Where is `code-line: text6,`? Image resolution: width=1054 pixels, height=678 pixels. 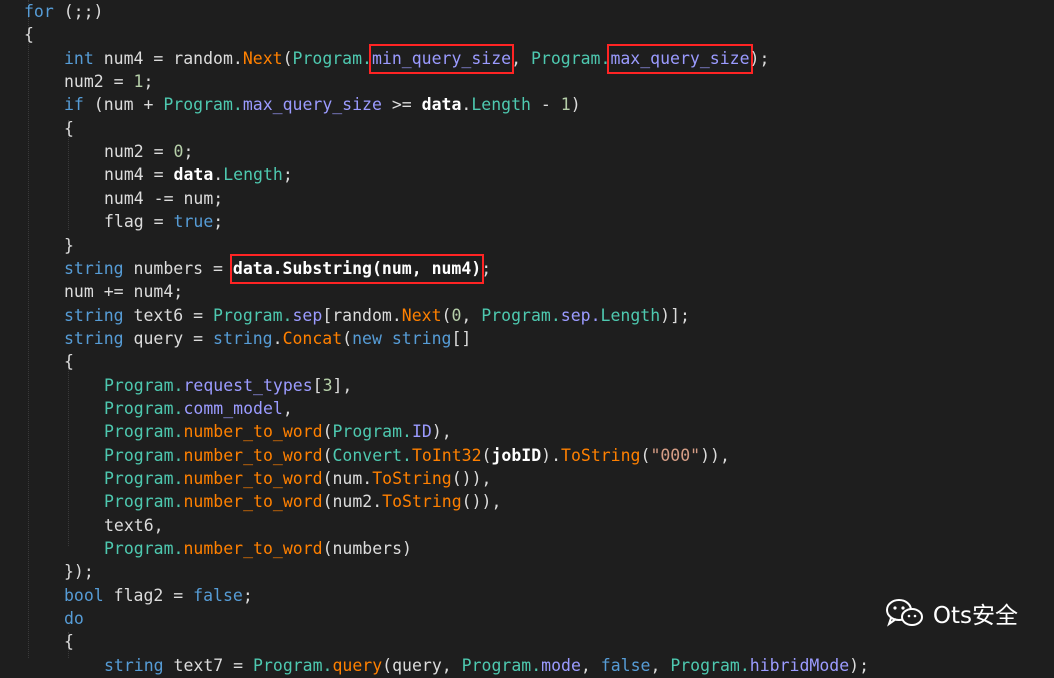 code-line: text6, is located at coordinates (134, 526).